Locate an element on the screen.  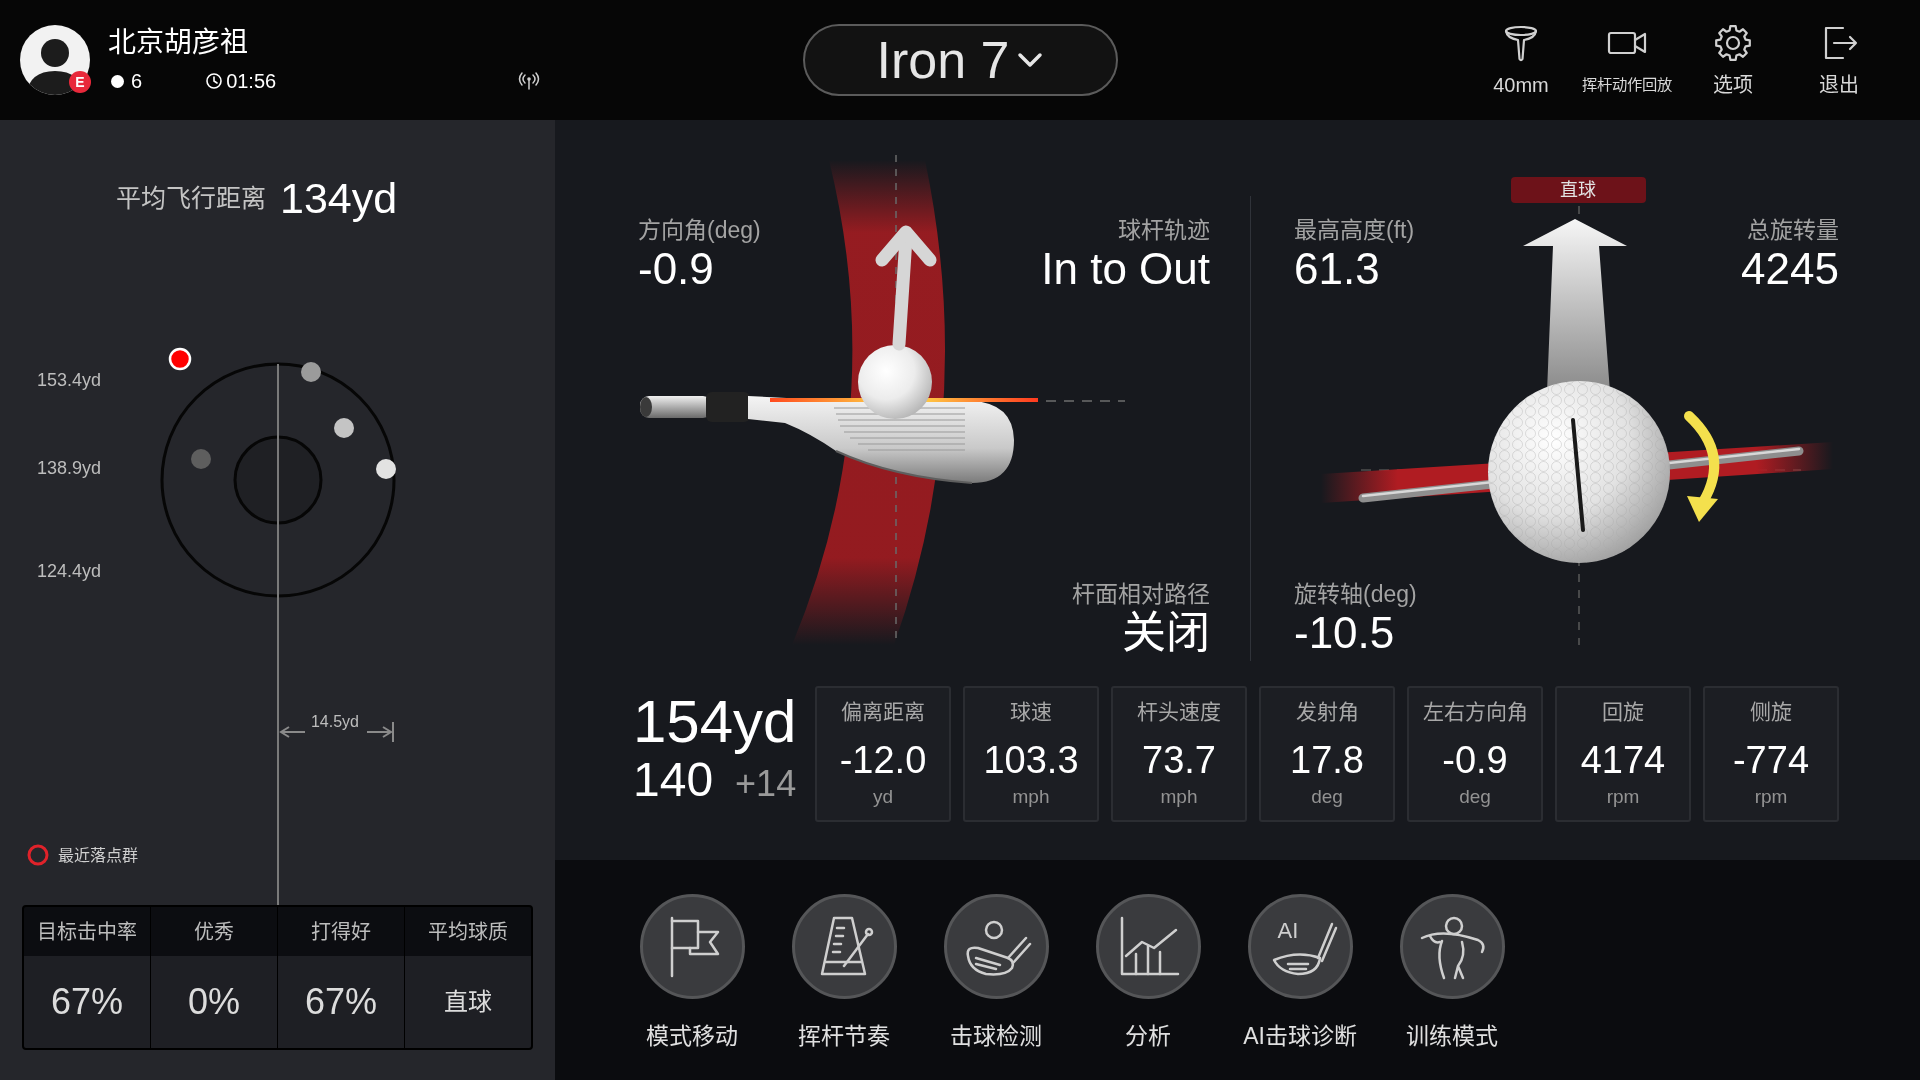
metric-label: 偏离距离 is located at coordinates (883, 712).